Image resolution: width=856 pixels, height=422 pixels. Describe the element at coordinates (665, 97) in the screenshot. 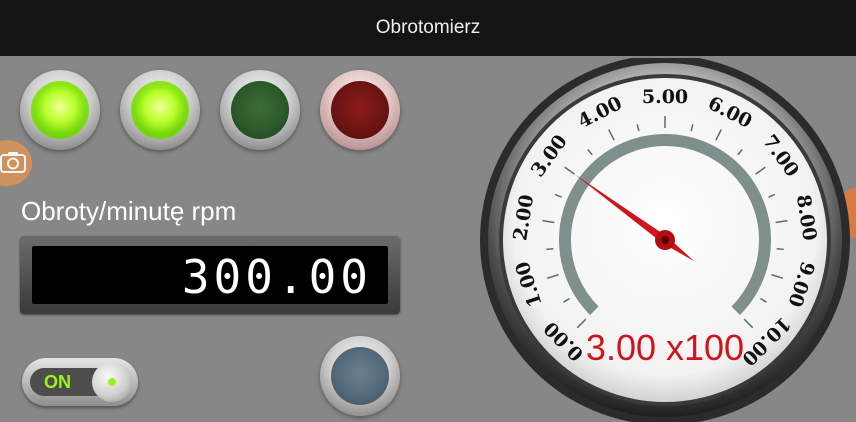

I see `gauge-tick-label: 5.00` at that location.